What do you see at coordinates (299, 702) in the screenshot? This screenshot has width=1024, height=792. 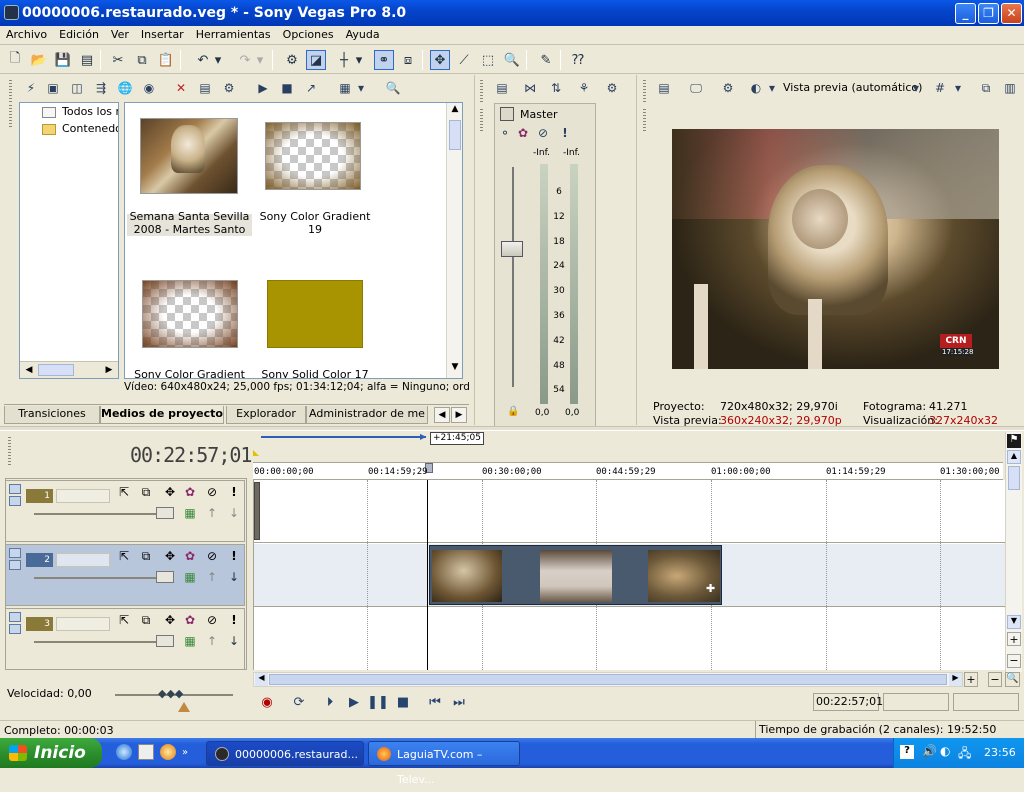 I see `loop-playback-button: ⟳` at bounding box center [299, 702].